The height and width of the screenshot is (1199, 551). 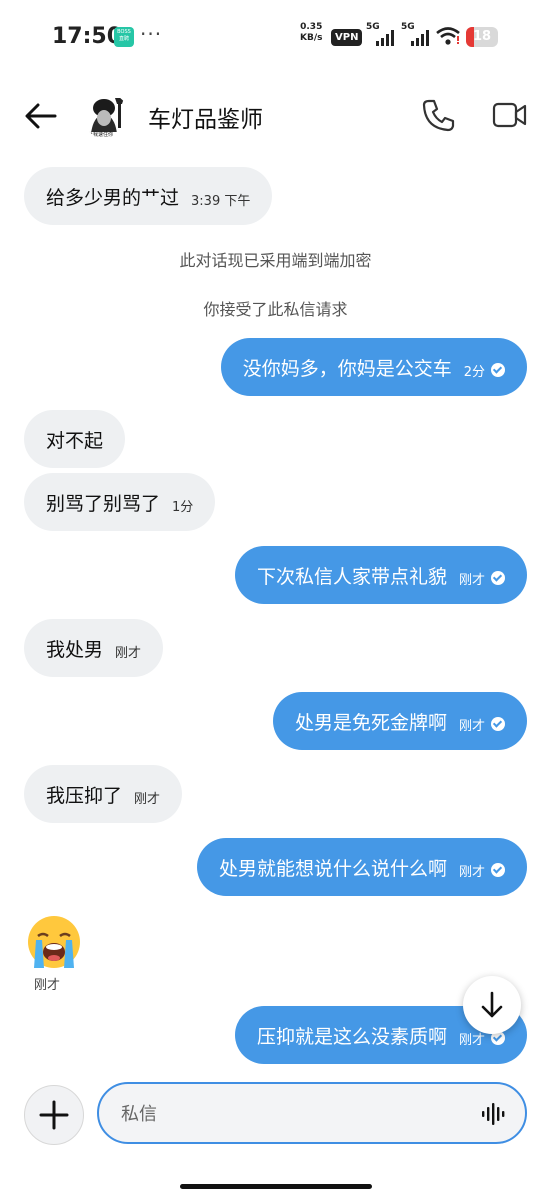 I want to click on message-bubble-incoming: 对不起, so click(x=75, y=439).